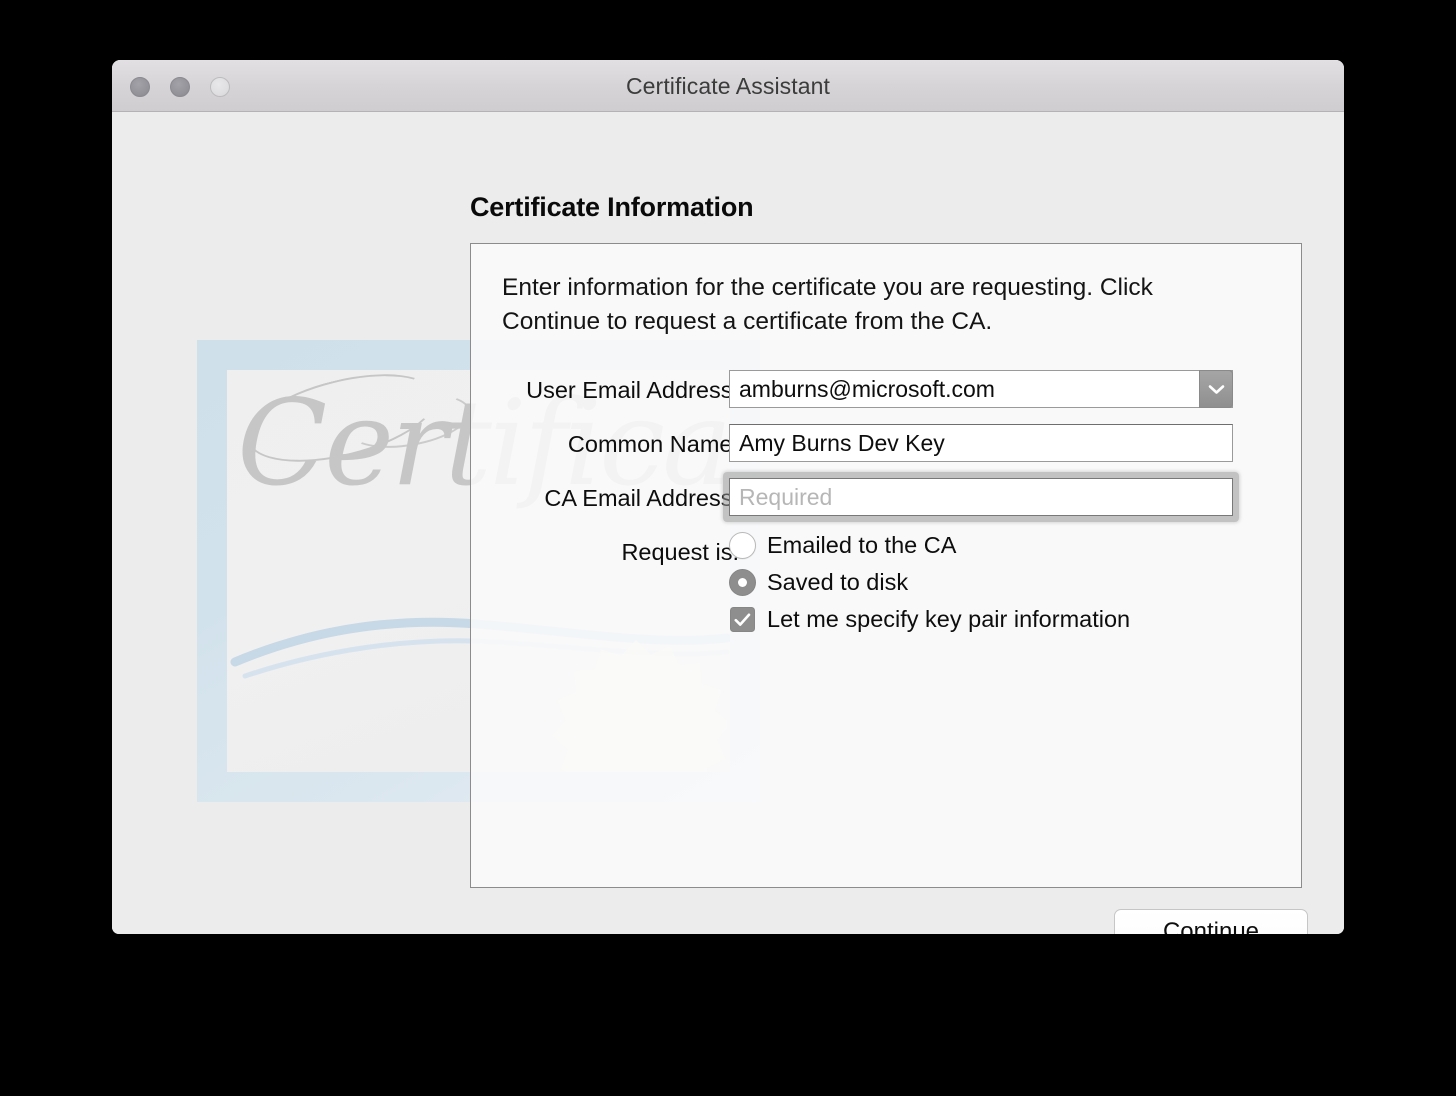 This screenshot has width=1456, height=1096. What do you see at coordinates (786, 497) in the screenshot?
I see `ca-email-placeholder: Required` at bounding box center [786, 497].